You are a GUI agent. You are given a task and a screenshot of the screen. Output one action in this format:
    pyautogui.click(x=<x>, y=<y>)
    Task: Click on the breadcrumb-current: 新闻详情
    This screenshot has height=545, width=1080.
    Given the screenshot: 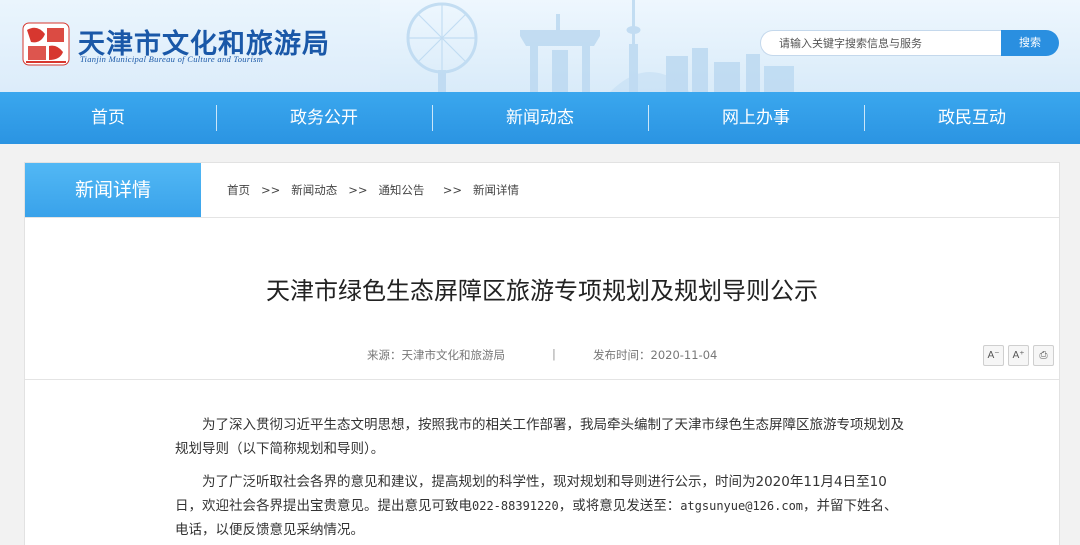 What is the action you would take?
    pyautogui.click(x=495, y=190)
    